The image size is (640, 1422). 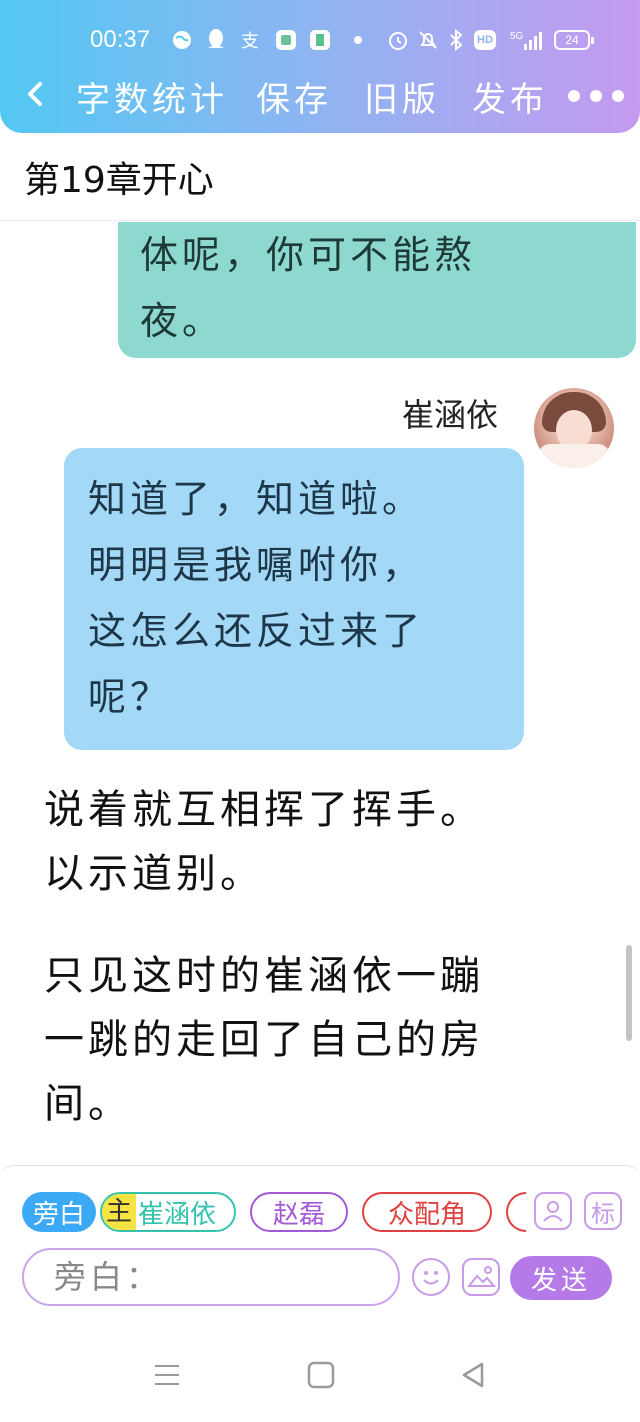 What do you see at coordinates (450, 415) in the screenshot?
I see `speaker-name: 崔涵依` at bounding box center [450, 415].